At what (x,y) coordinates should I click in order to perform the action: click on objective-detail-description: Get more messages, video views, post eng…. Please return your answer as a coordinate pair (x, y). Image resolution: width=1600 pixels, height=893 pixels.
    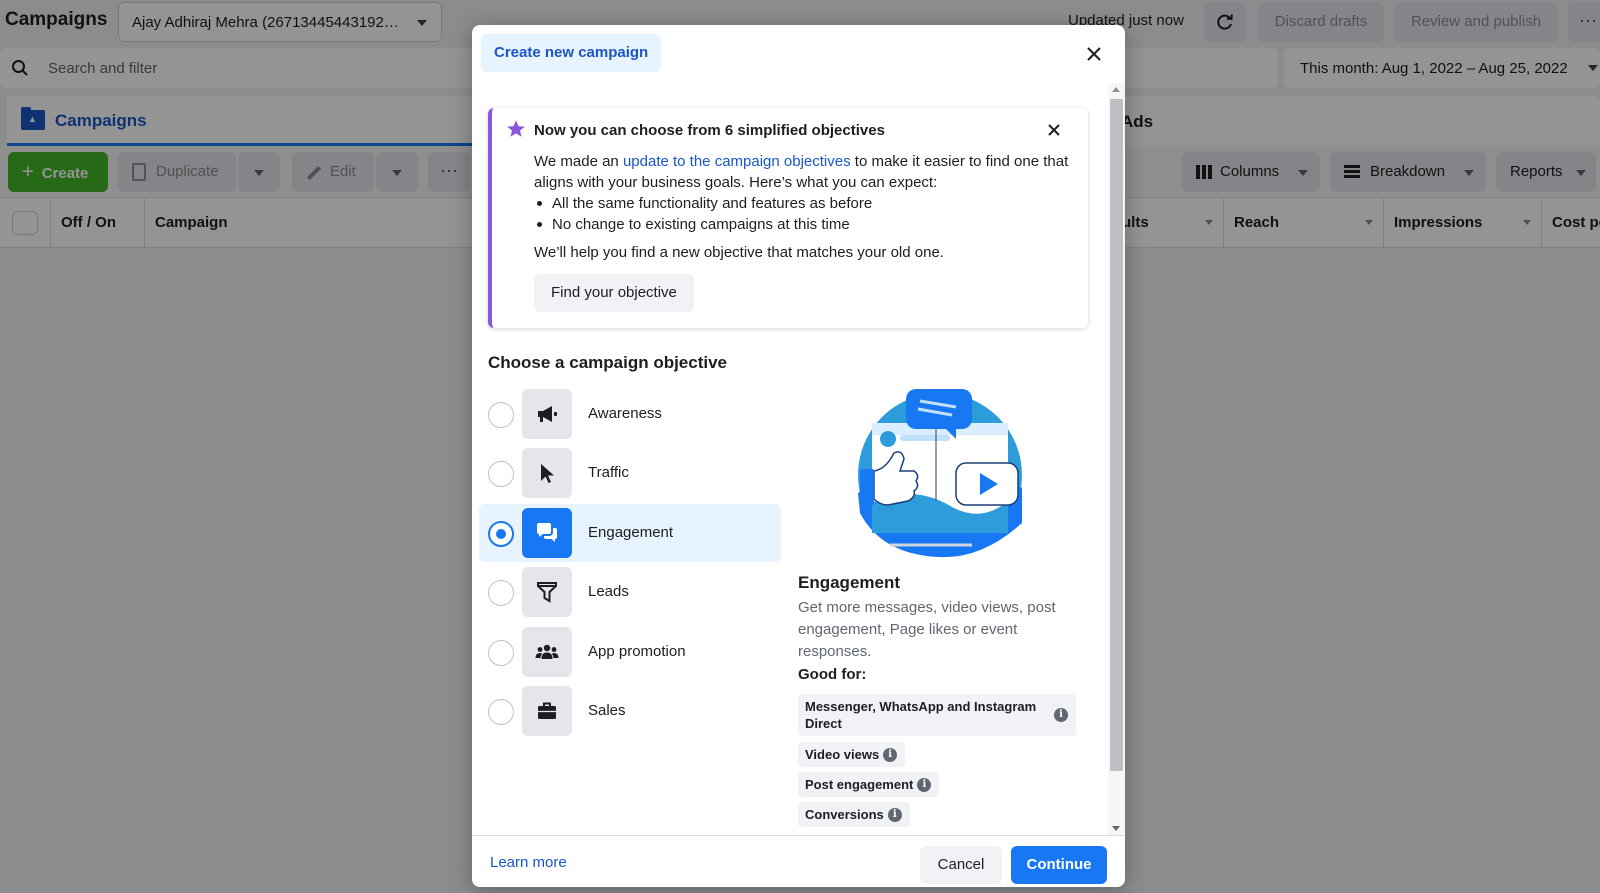
    Looking at the image, I should click on (927, 629).